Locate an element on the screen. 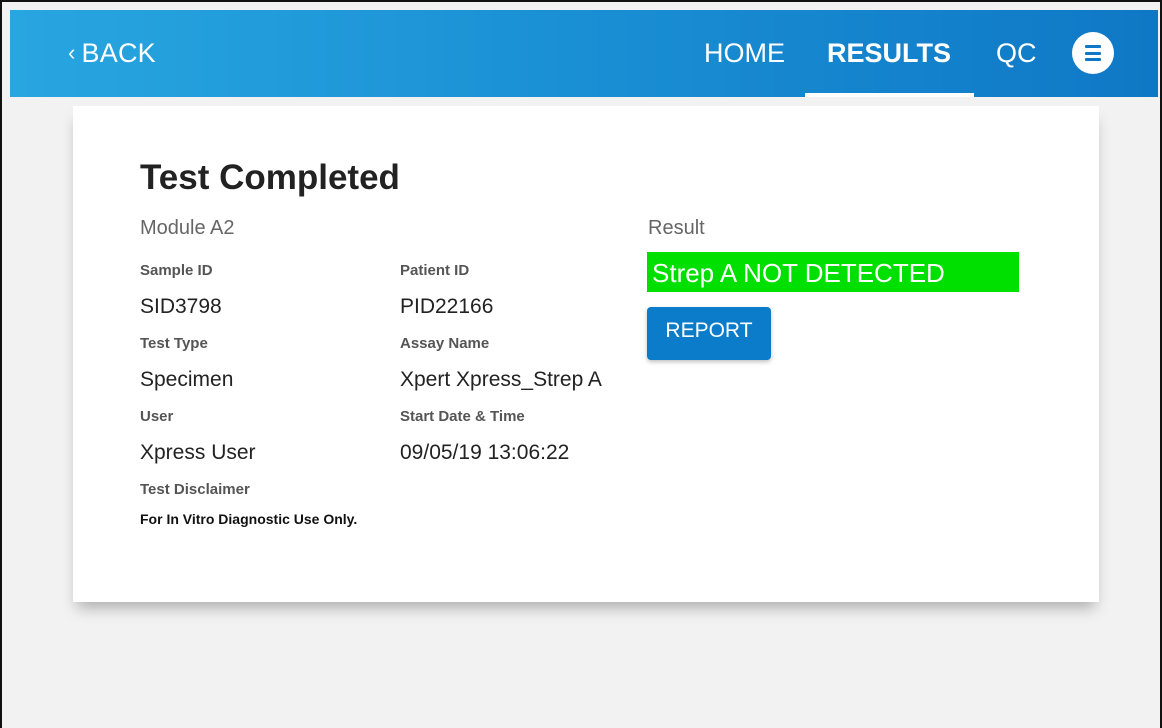  patient-id-label: Patient ID is located at coordinates (435, 270).